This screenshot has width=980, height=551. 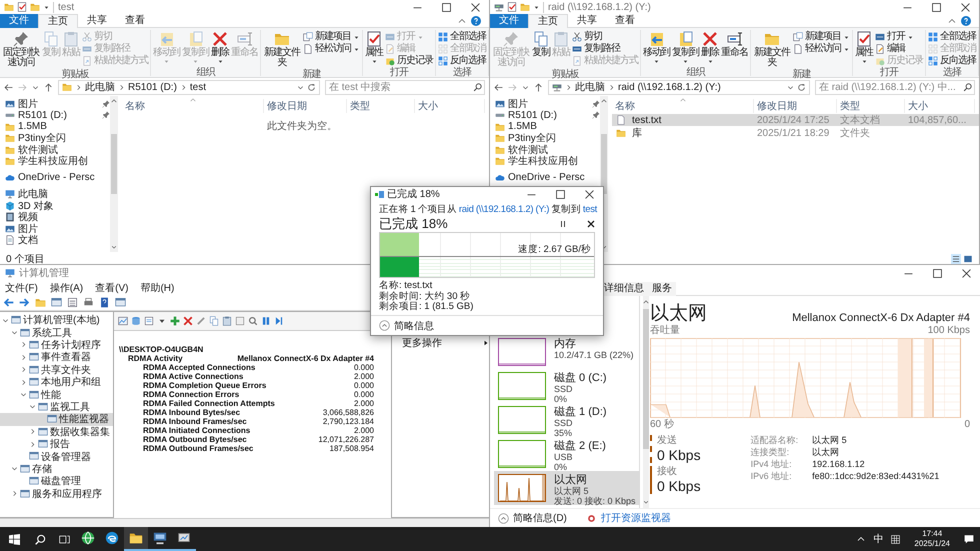 I want to click on tree-item: 设备管理器, so click(x=56, y=456).